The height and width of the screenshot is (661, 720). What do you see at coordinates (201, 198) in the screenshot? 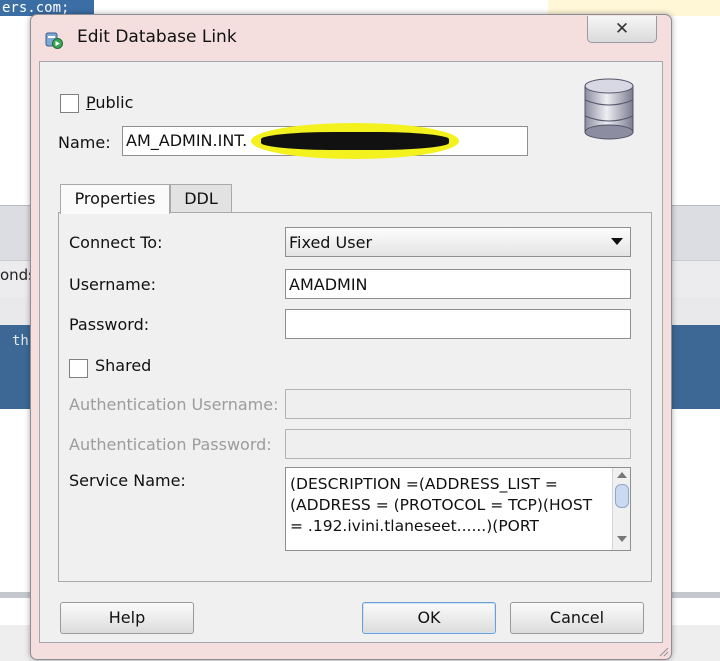
I see `tab-ddl: DDL` at bounding box center [201, 198].